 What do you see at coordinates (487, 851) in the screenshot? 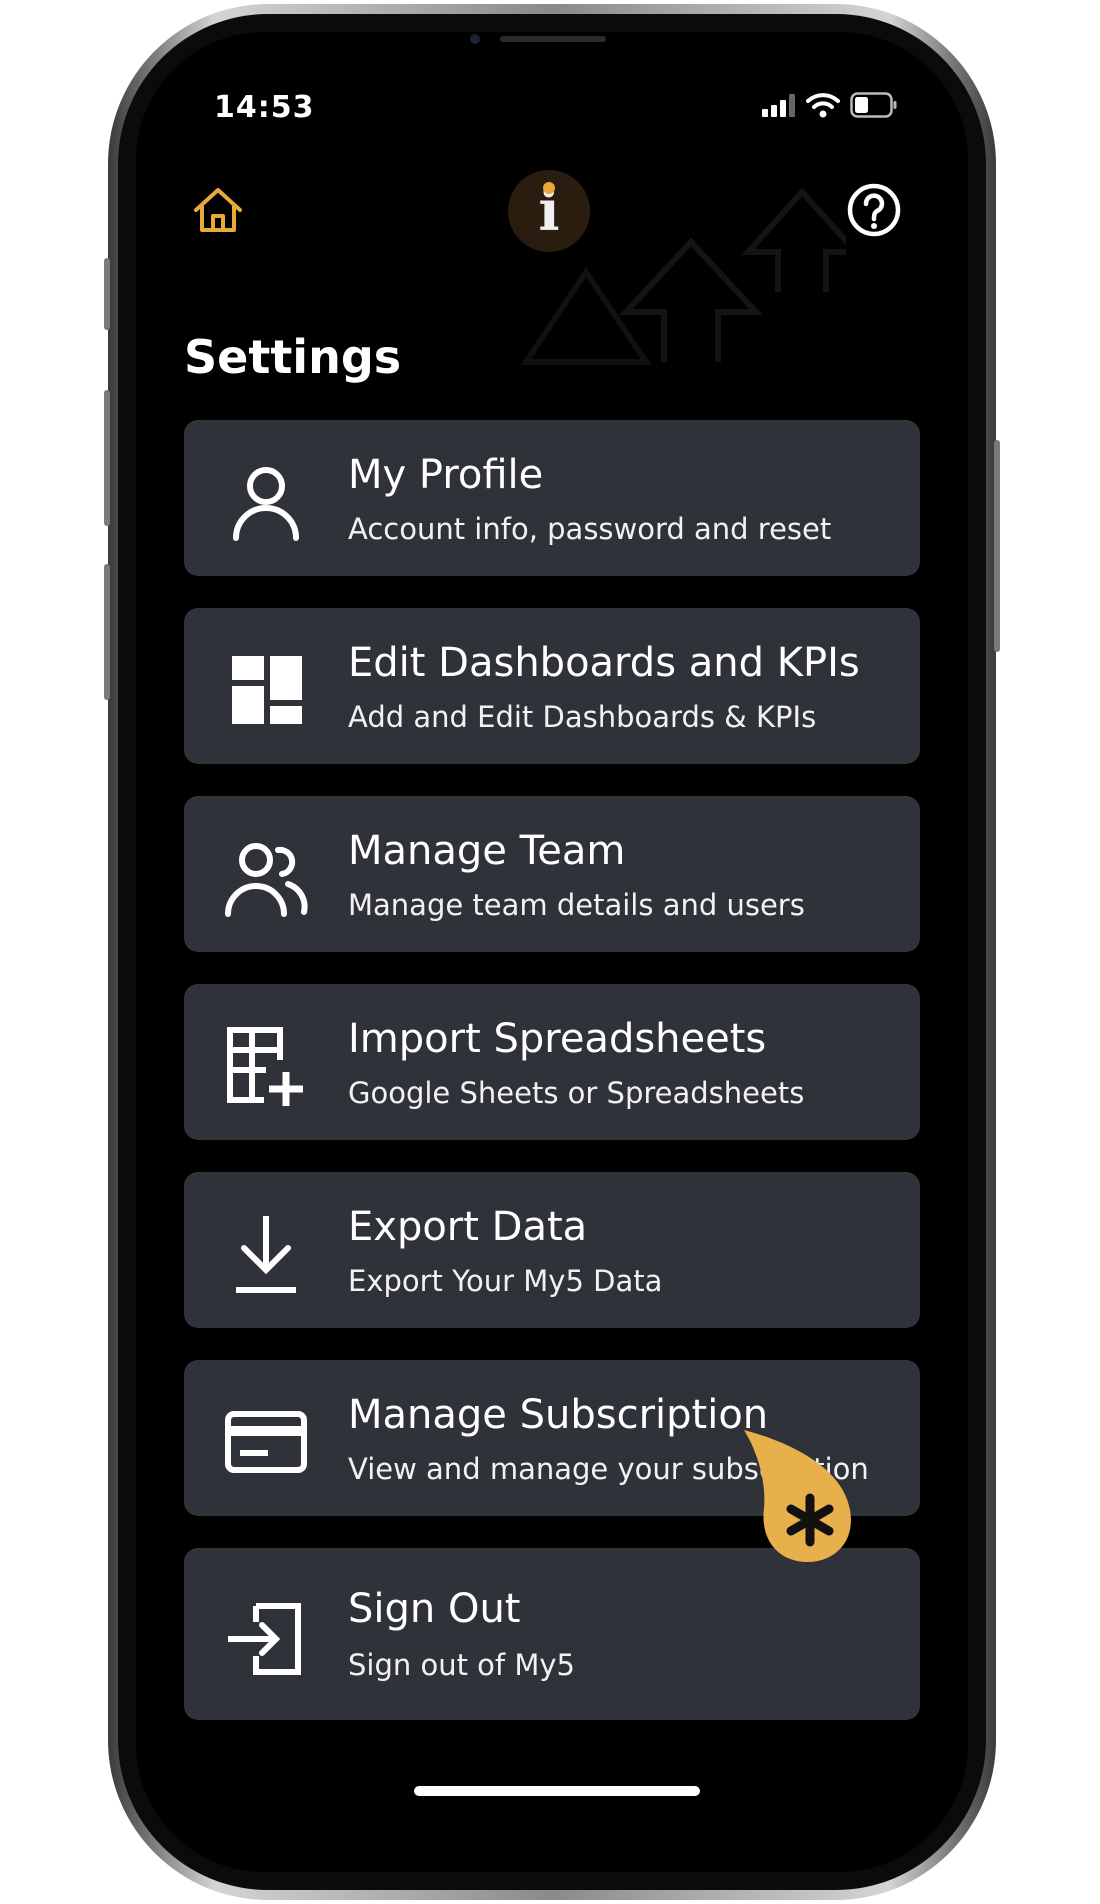
I see `menu-title: Manage Team` at bounding box center [487, 851].